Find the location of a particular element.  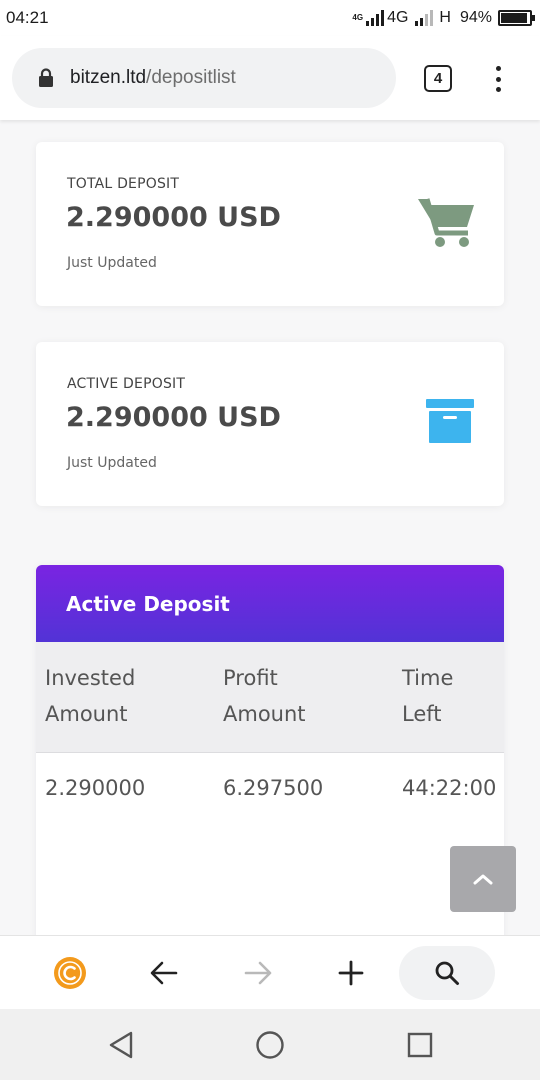

battery-percent: 94% is located at coordinates (475, 17).